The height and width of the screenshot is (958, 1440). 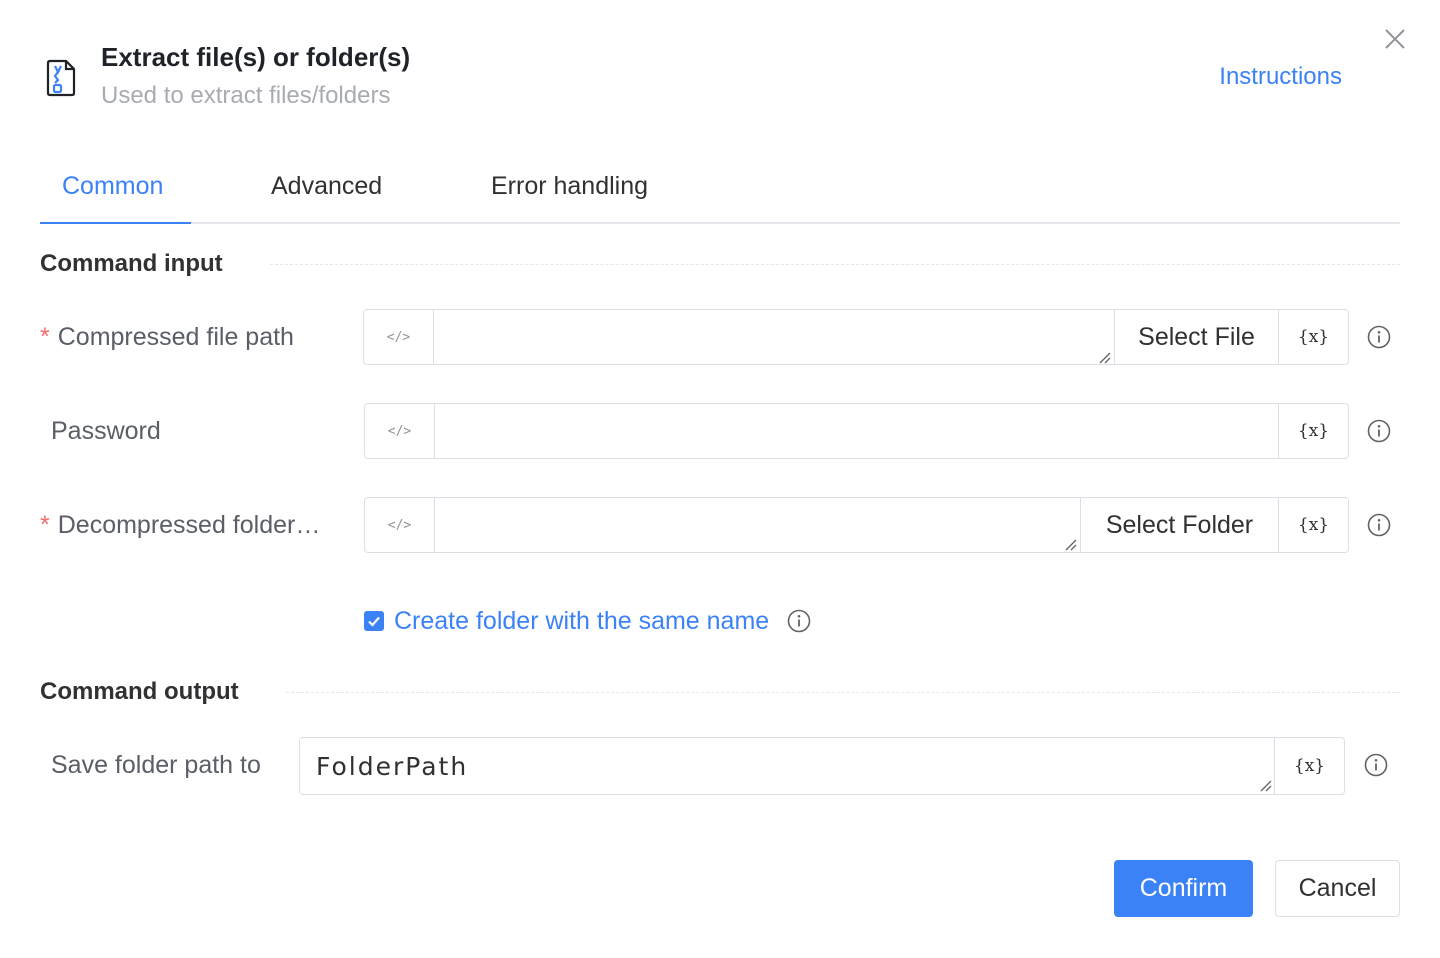 I want to click on save-folder-path-input: FolderPath, so click(x=787, y=766).